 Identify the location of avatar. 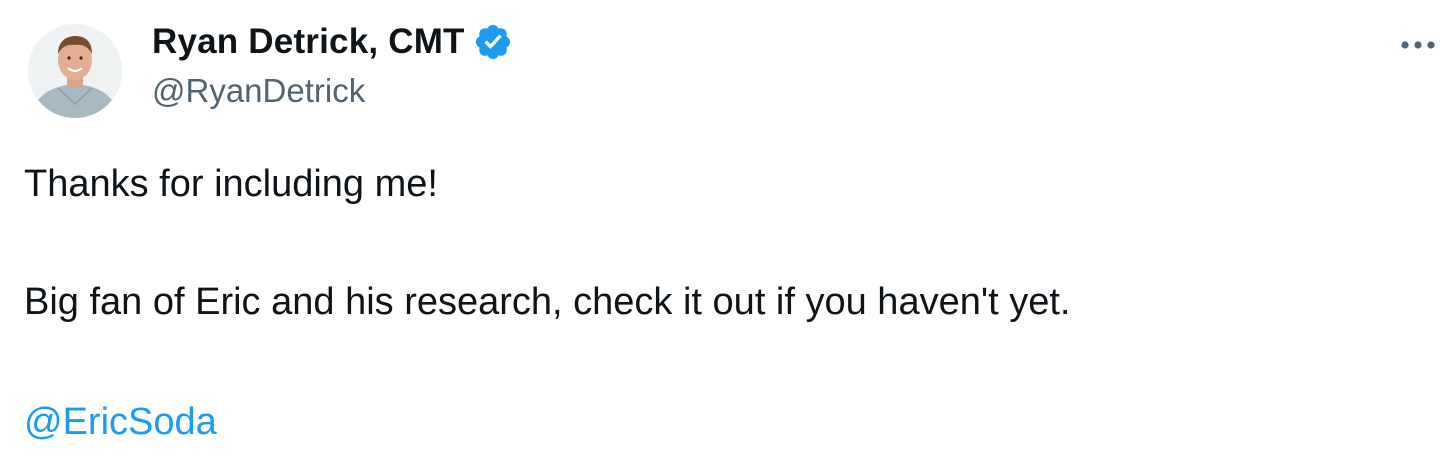
(75, 71).